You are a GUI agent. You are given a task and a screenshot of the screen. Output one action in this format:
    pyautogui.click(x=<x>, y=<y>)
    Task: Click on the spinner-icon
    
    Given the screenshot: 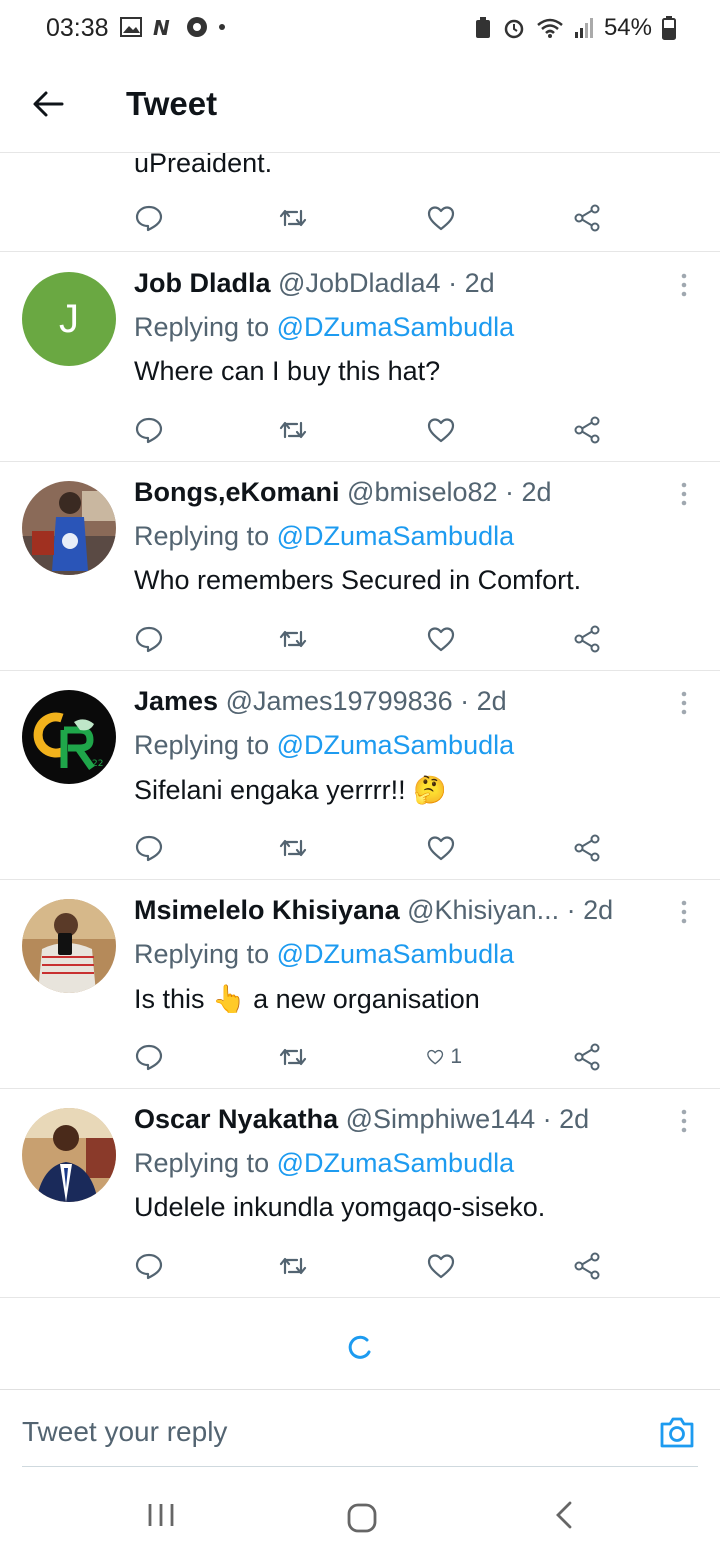 What is the action you would take?
    pyautogui.click(x=359, y=1347)
    